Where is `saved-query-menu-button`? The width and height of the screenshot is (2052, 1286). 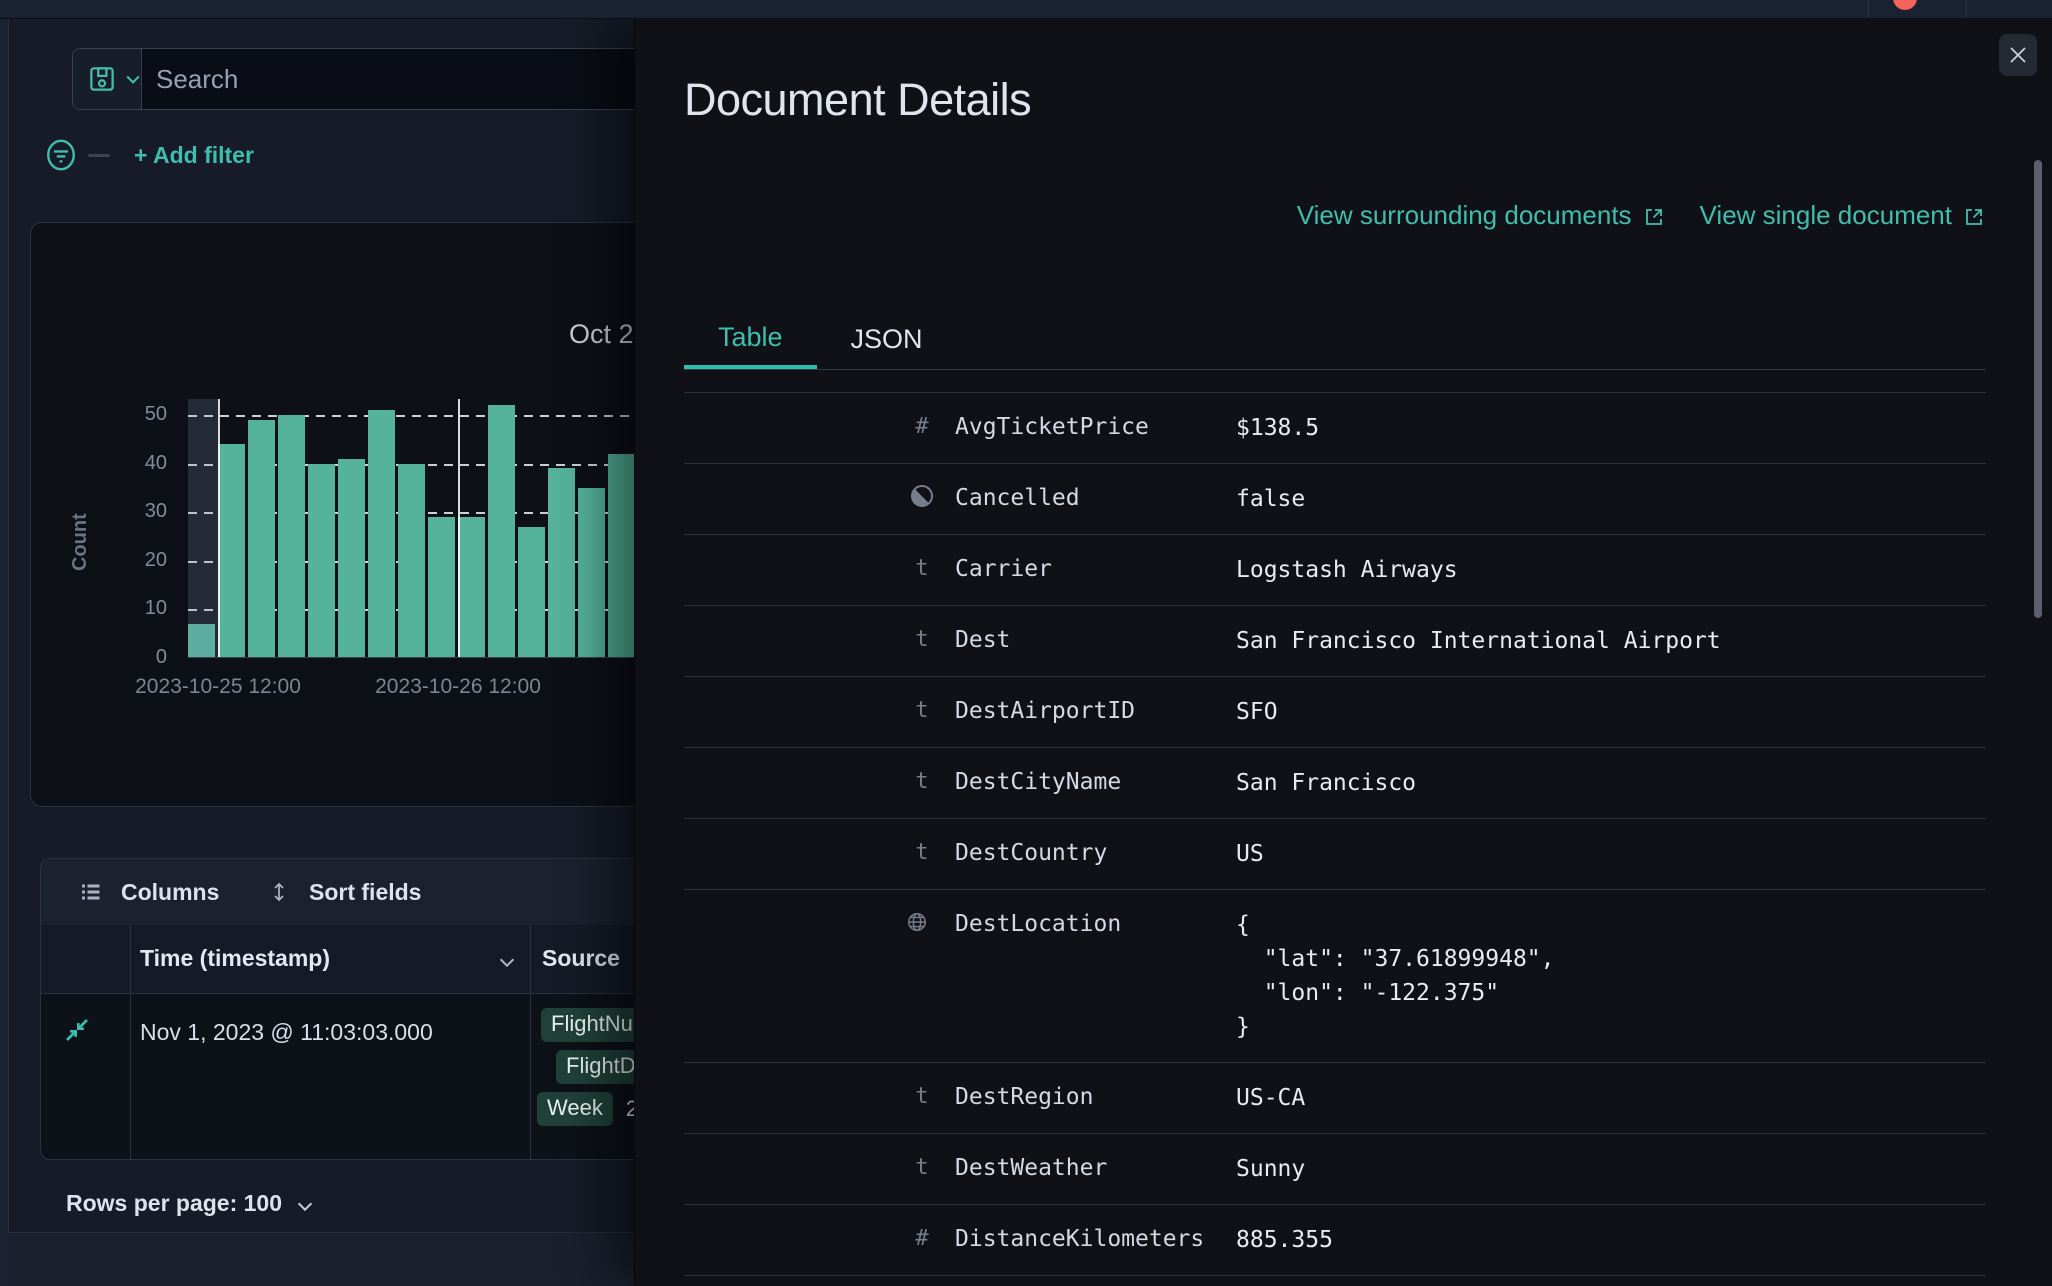
saved-query-menu-button is located at coordinates (107, 79).